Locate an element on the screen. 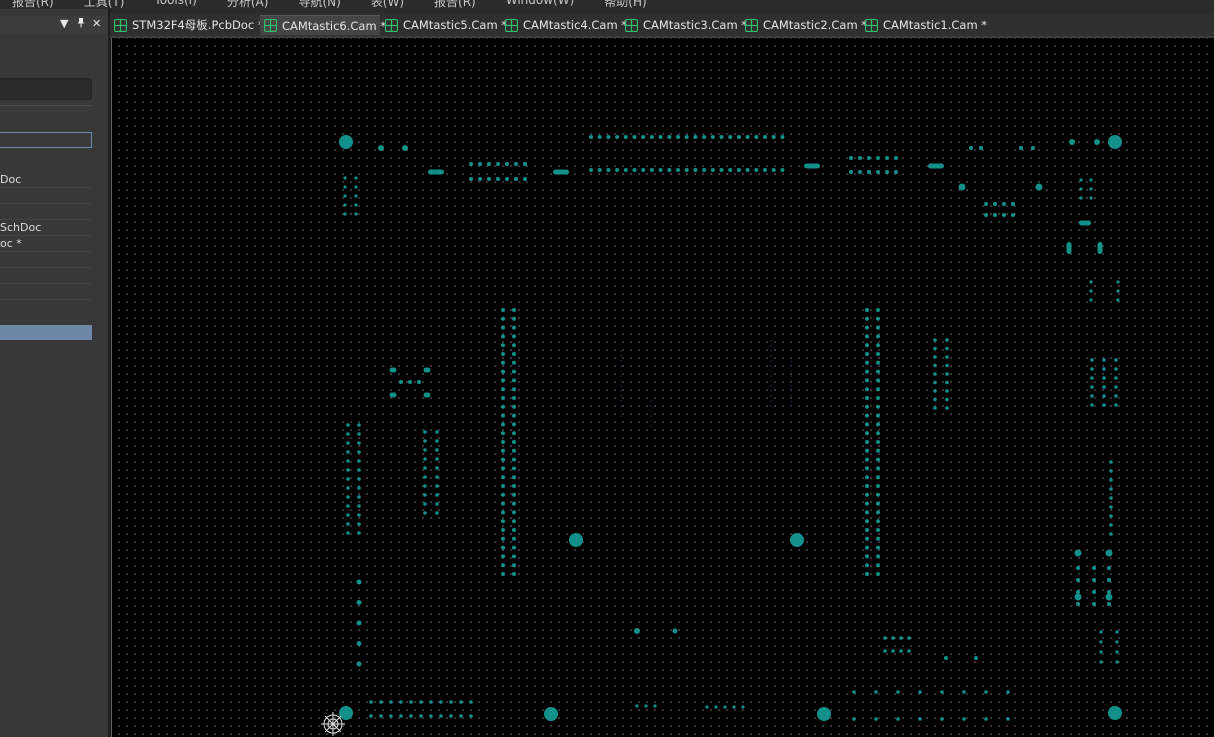 The width and height of the screenshot is (1214, 737). tab-camtastic2-cam-: CAMtastic2.Cam * is located at coordinates (804, 25).